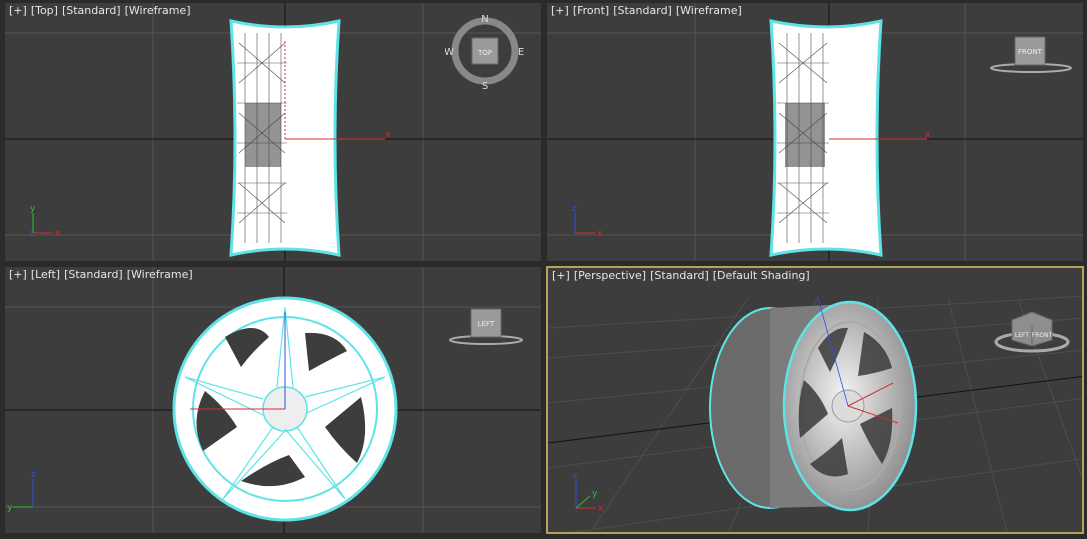 This screenshot has width=1087, height=539. I want to click on persp-mode-menu: [Standard], so click(679, 275).